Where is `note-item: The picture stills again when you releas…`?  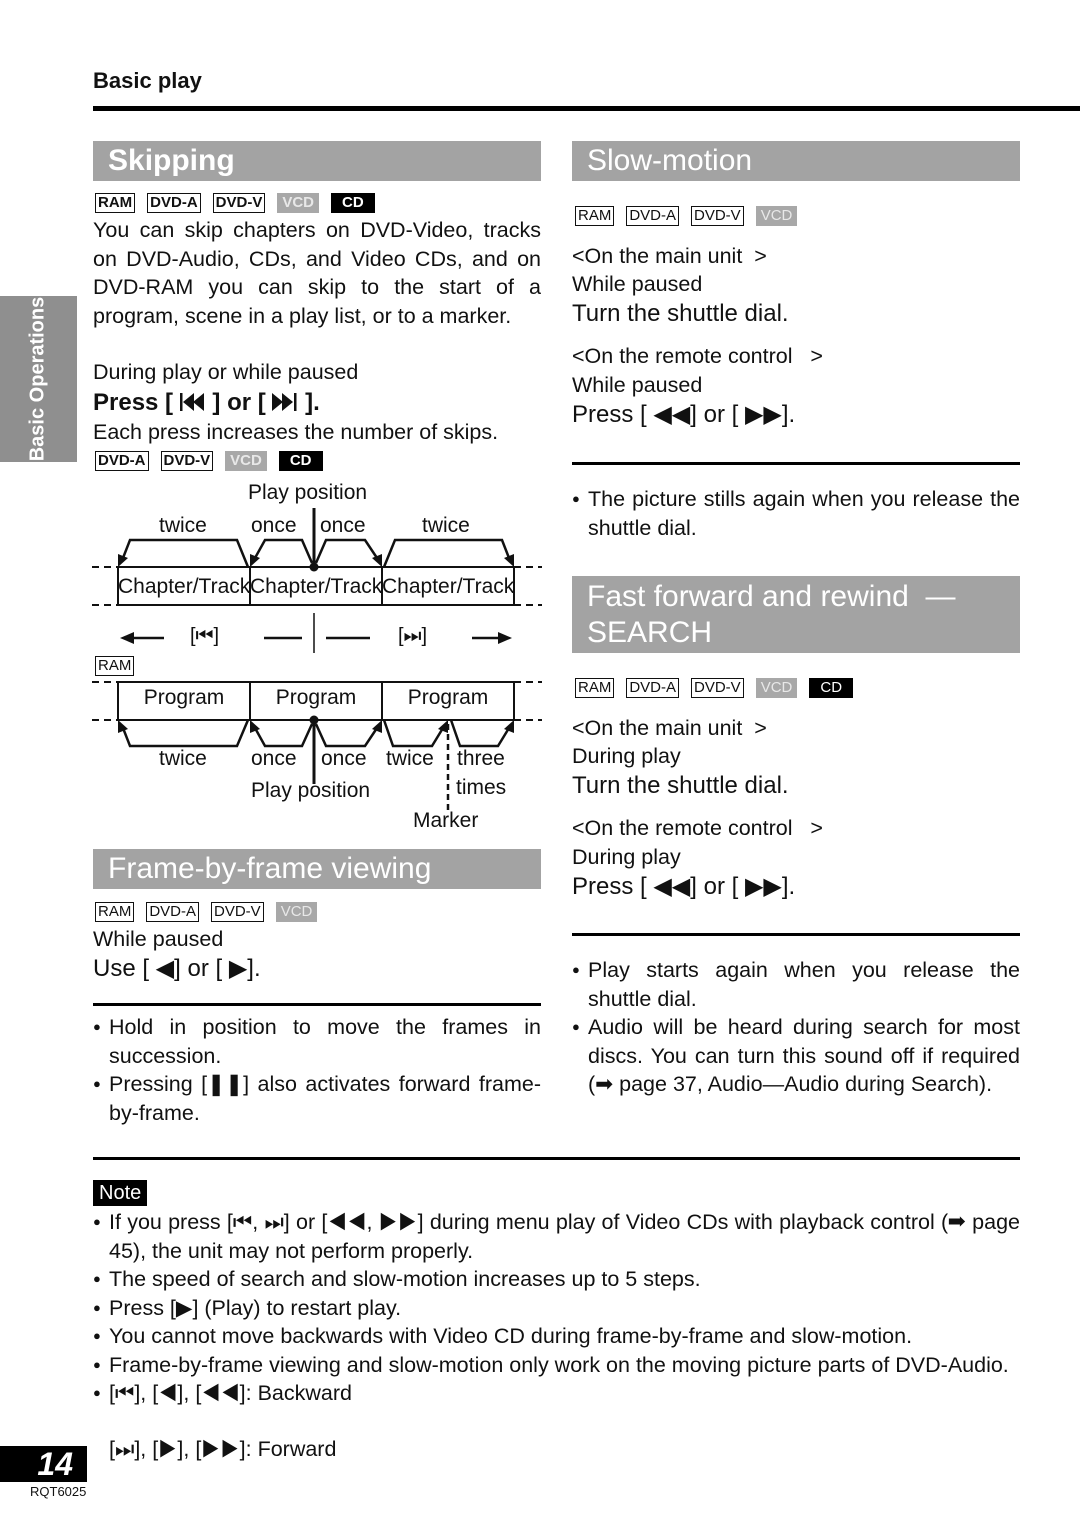
note-item: The picture stills again when you releas… is located at coordinates (796, 513).